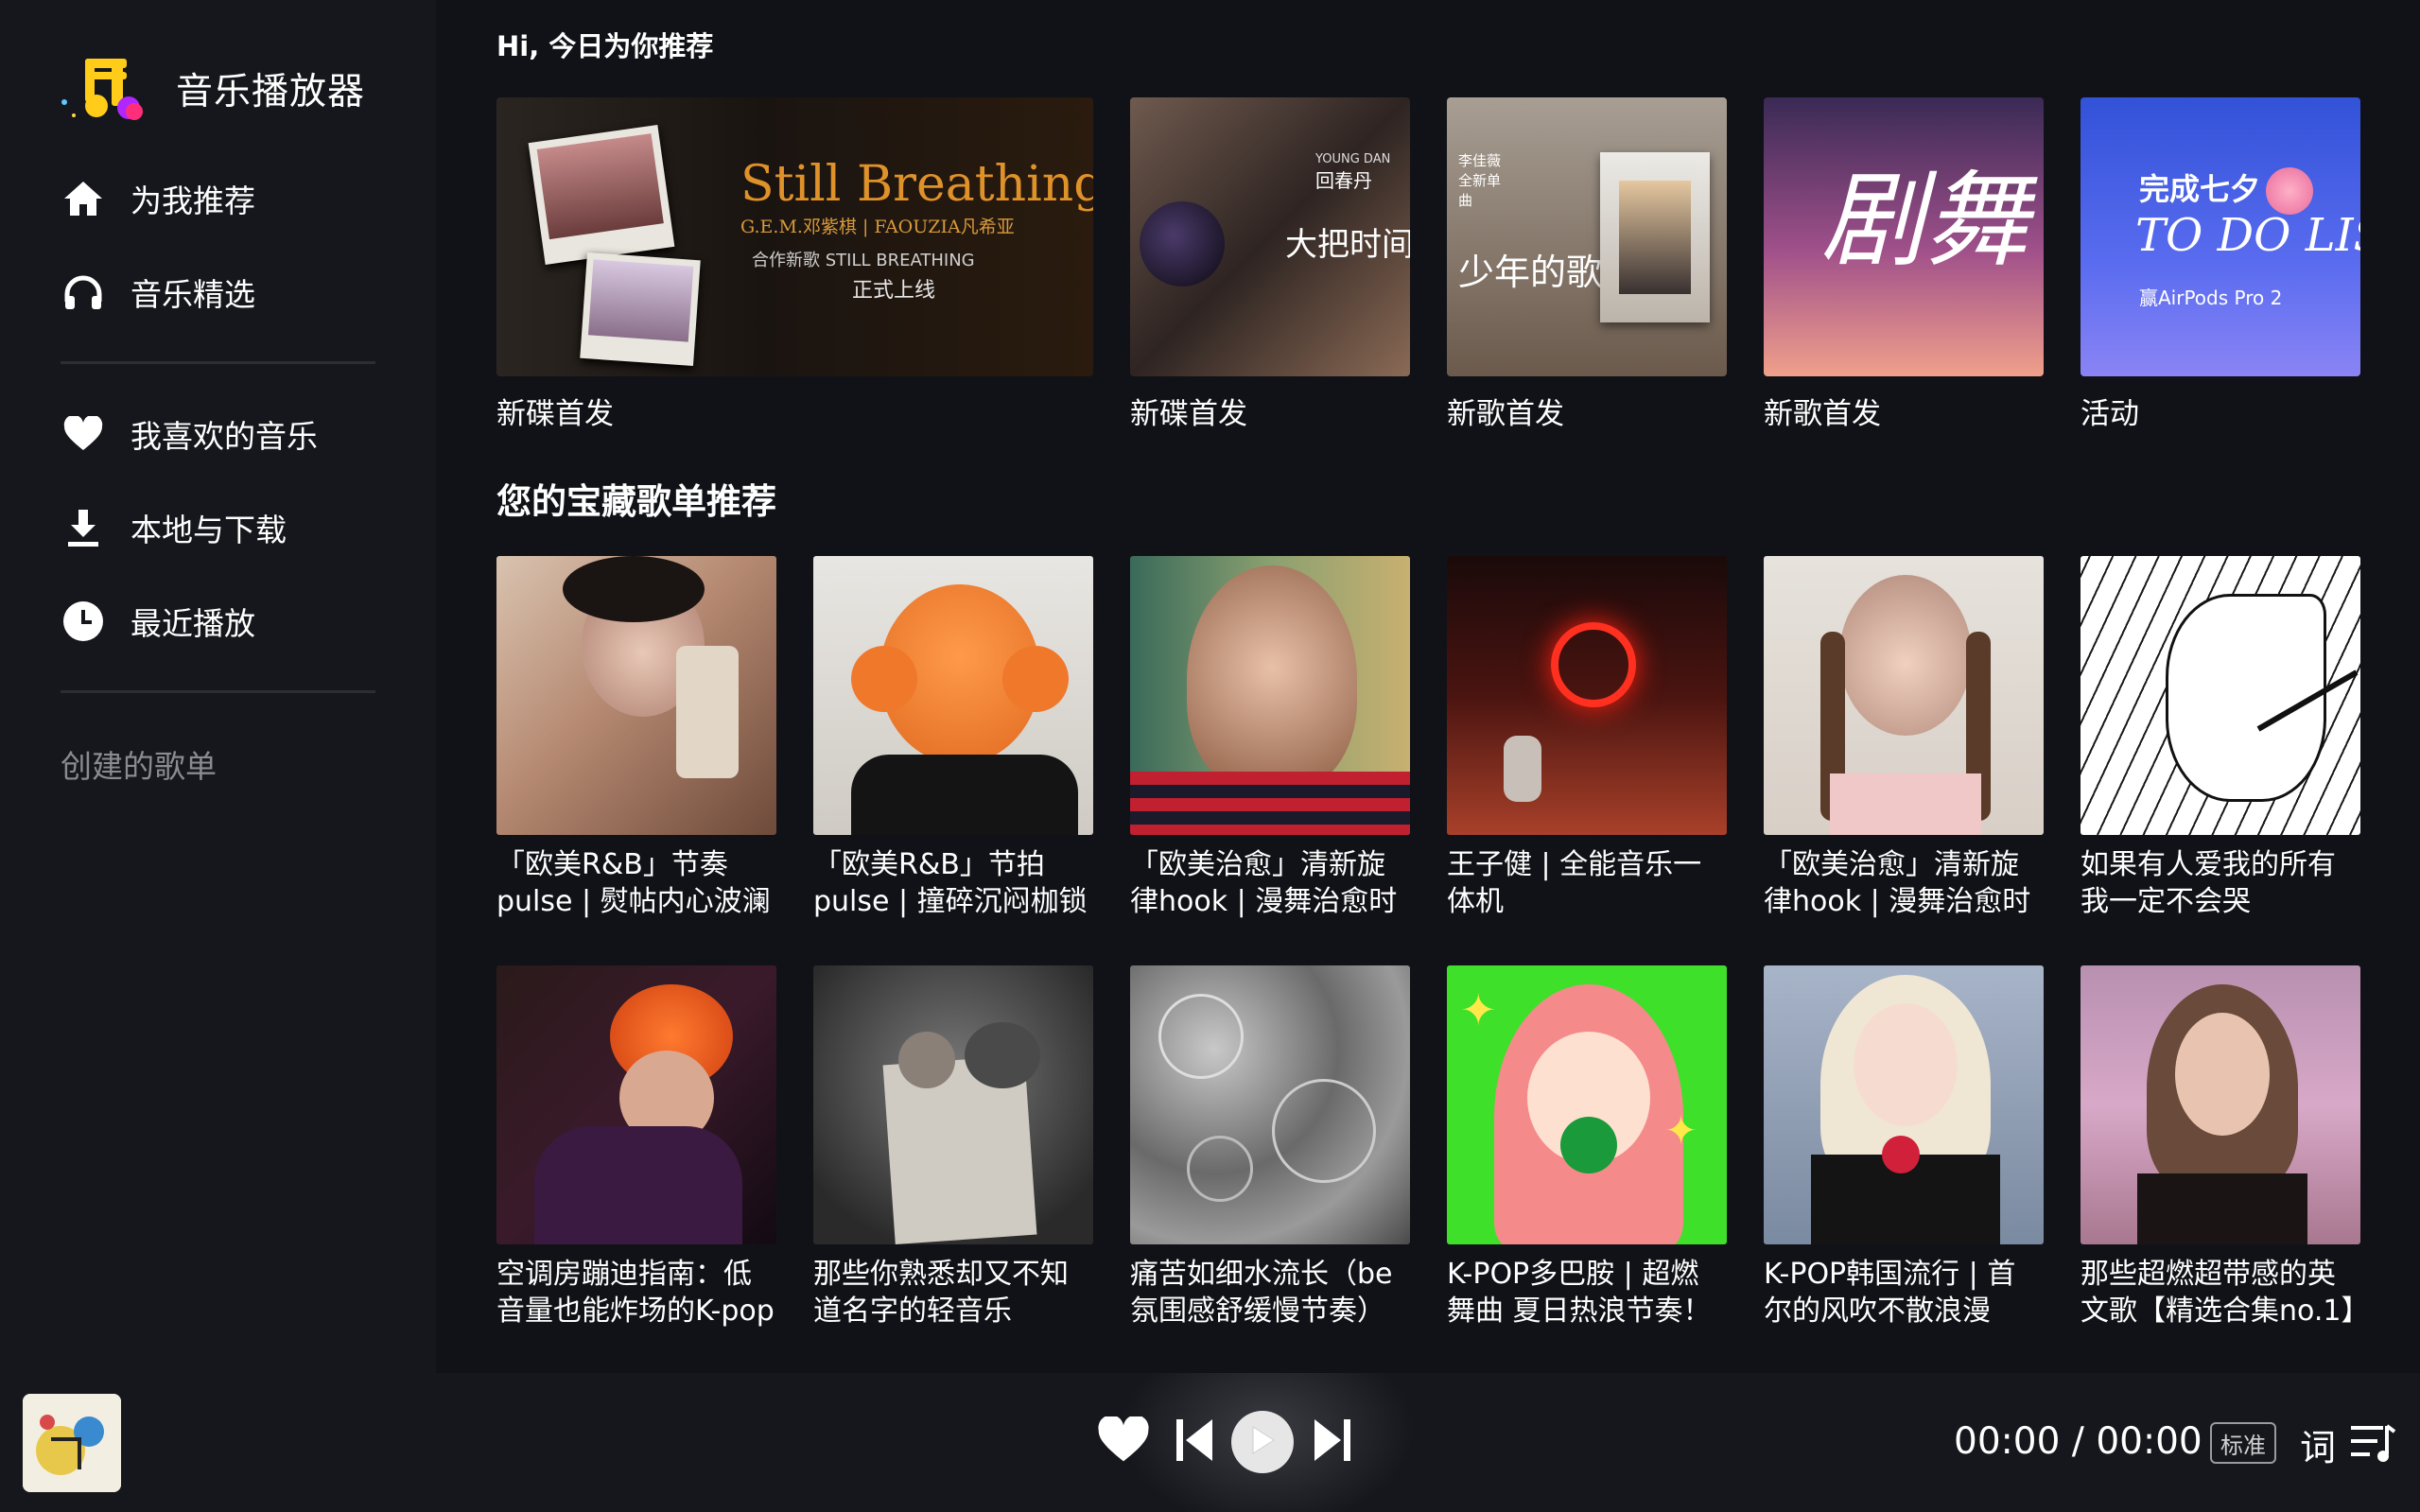  I want to click on sidebar-item-recommend: 为我推荐, so click(158, 198).